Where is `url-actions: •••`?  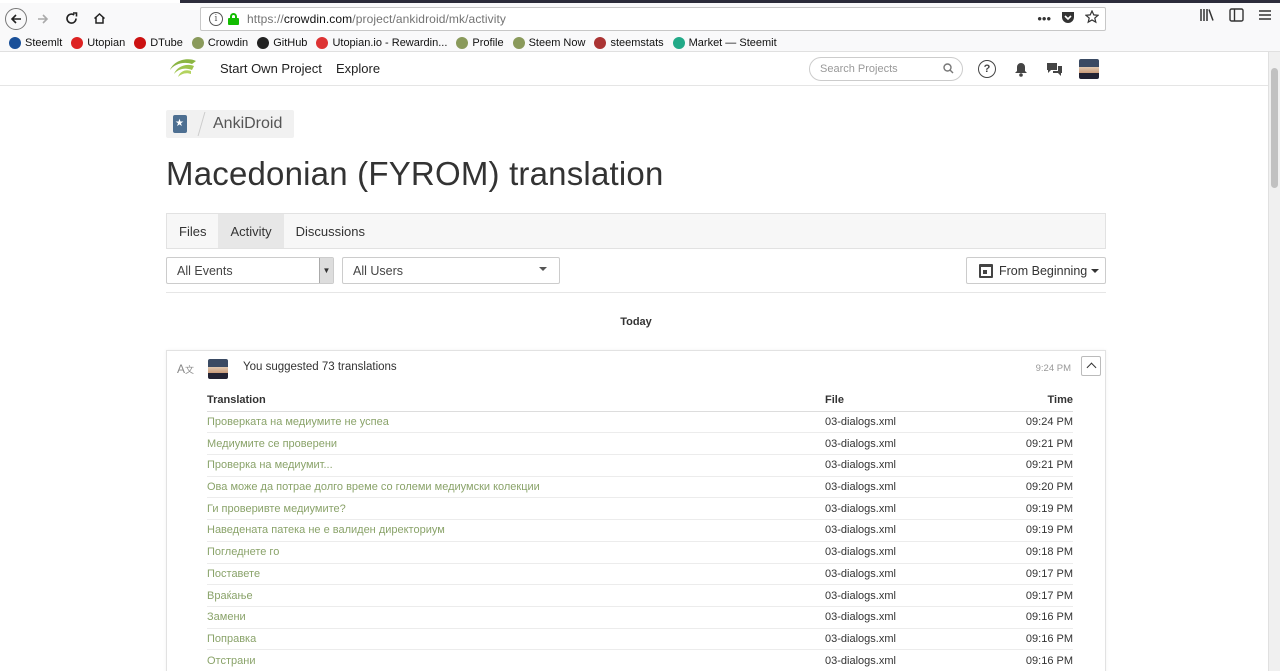
url-actions: ••• is located at coordinates (1068, 18).